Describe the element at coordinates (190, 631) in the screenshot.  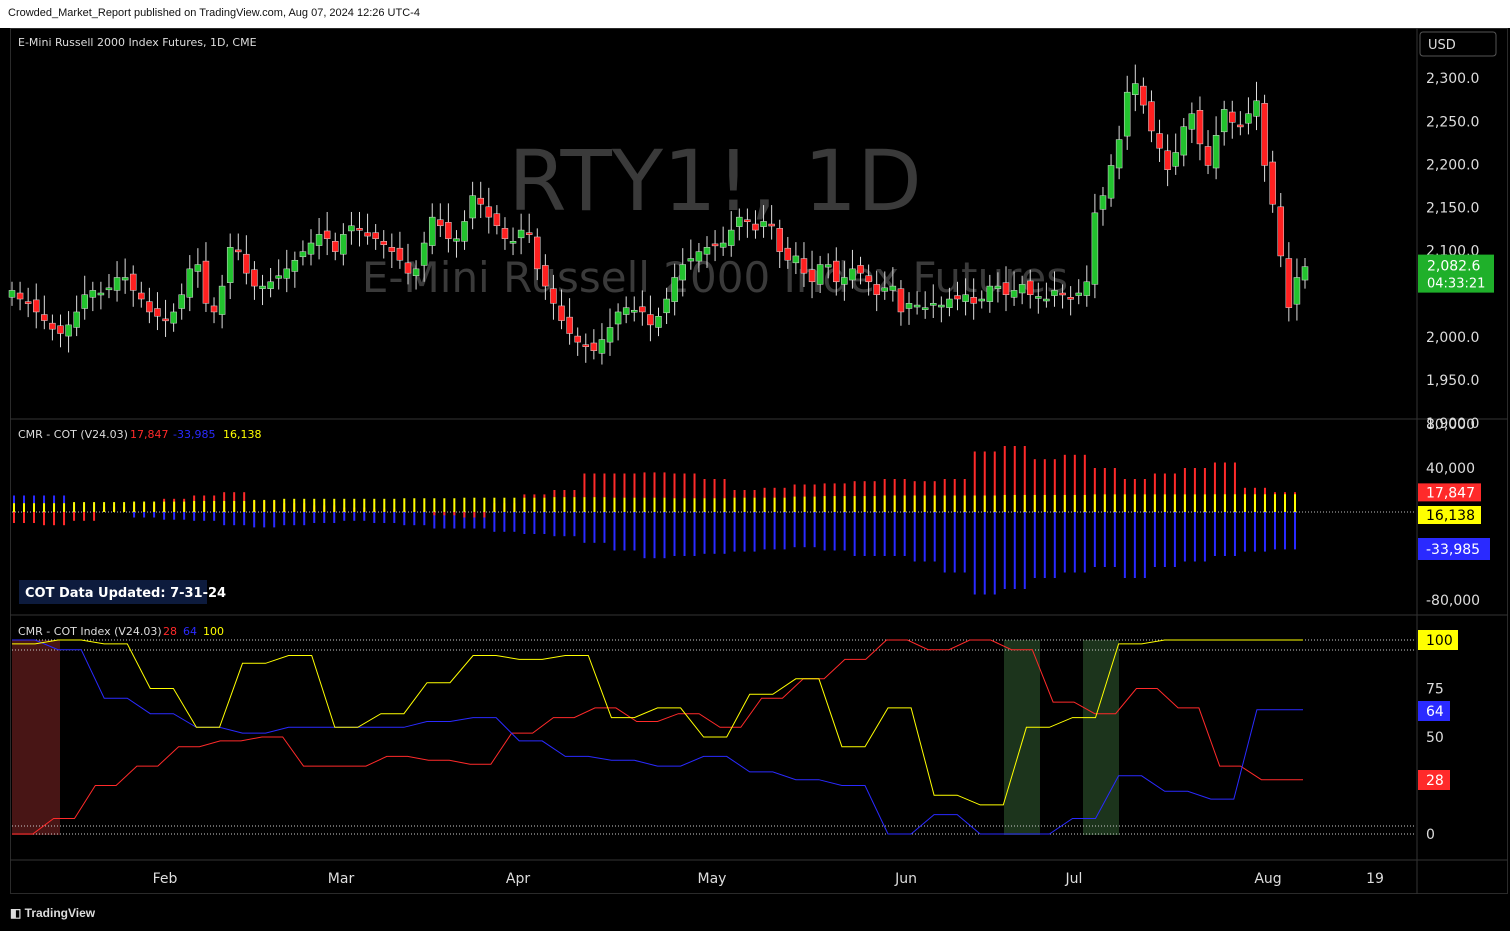
I see `cot-index-header-large: 64` at that location.